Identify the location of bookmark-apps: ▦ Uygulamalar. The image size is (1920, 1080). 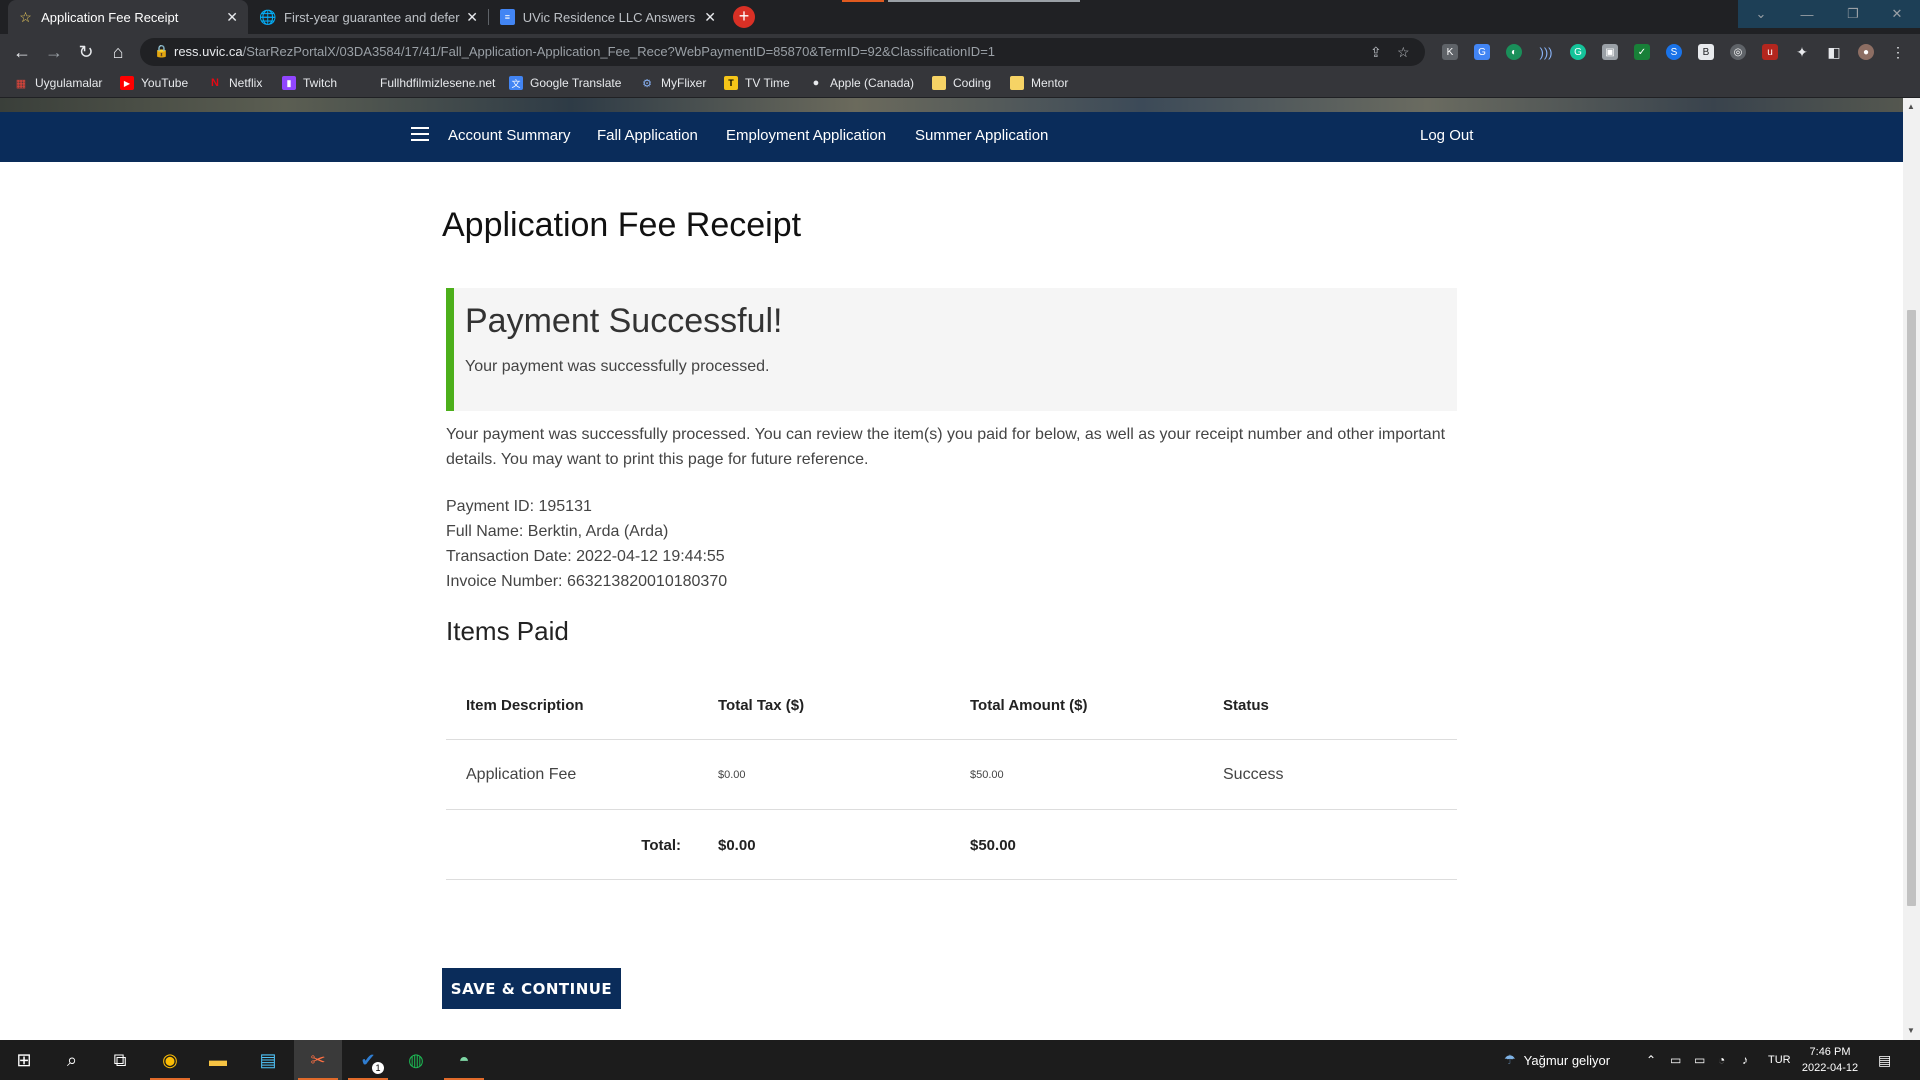
(58, 83).